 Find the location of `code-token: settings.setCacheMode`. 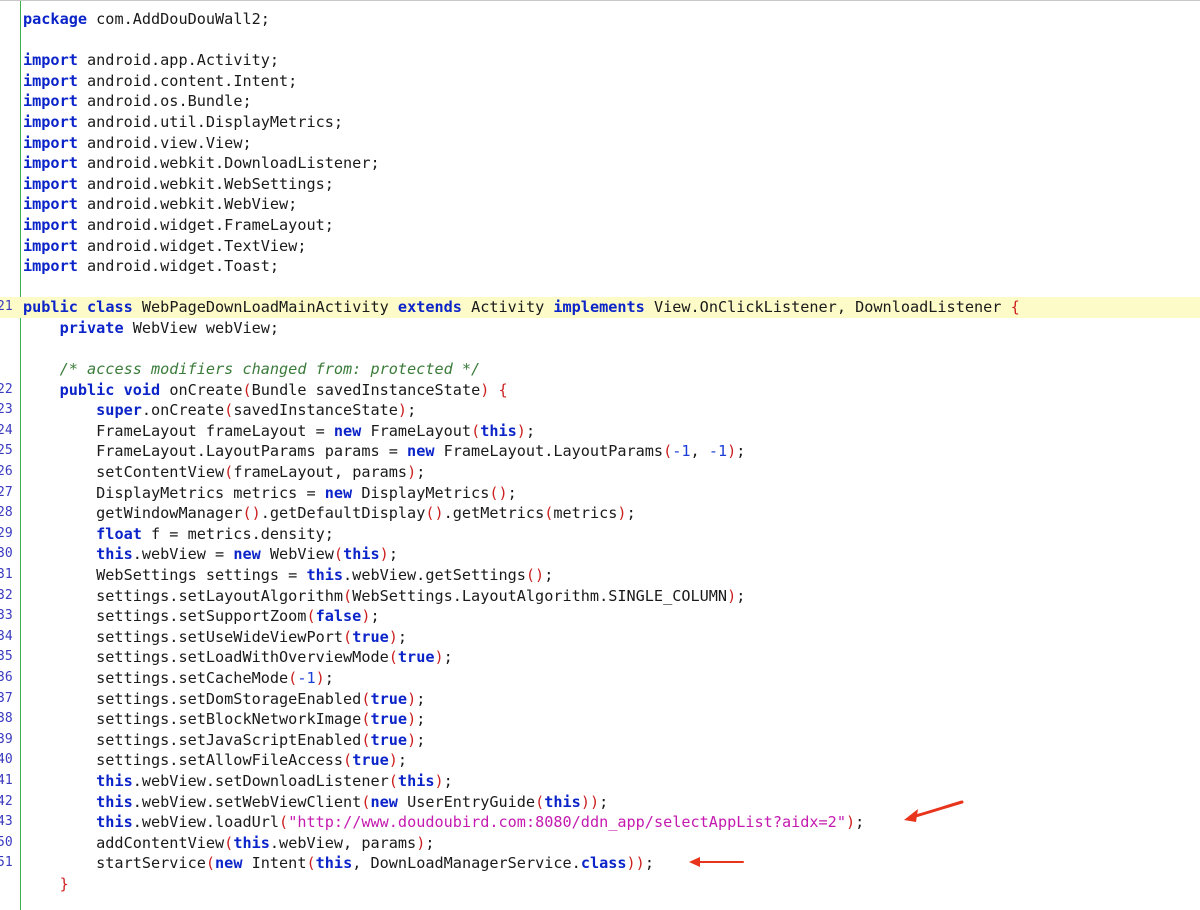

code-token: settings.setCacheMode is located at coordinates (156, 678).